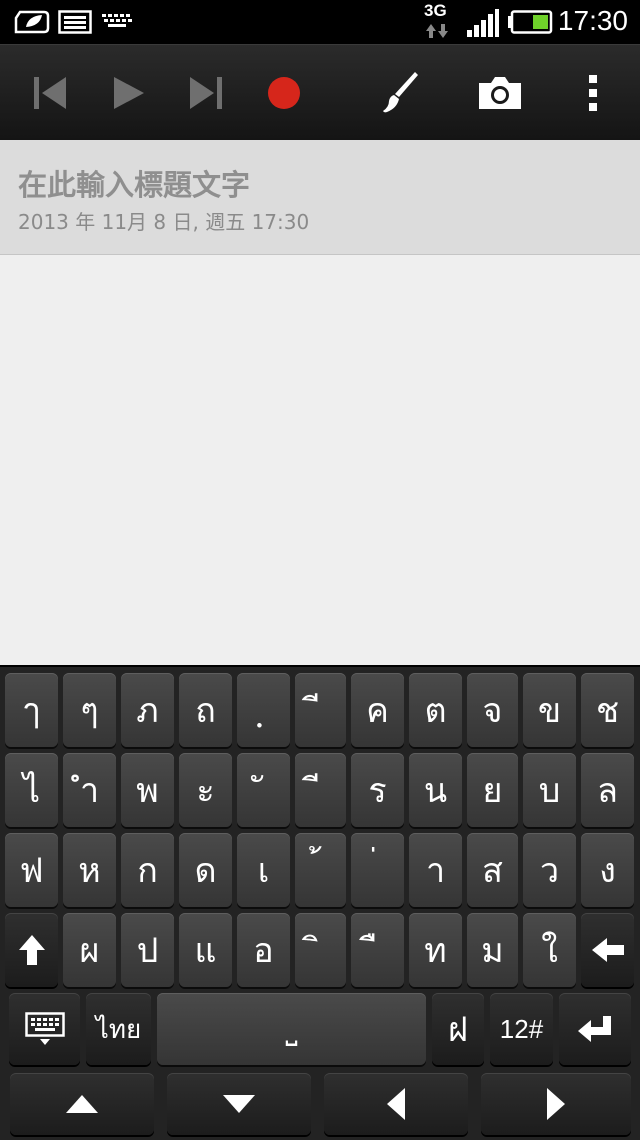  Describe the element at coordinates (549, 710) in the screenshot. I see `key: ข` at that location.